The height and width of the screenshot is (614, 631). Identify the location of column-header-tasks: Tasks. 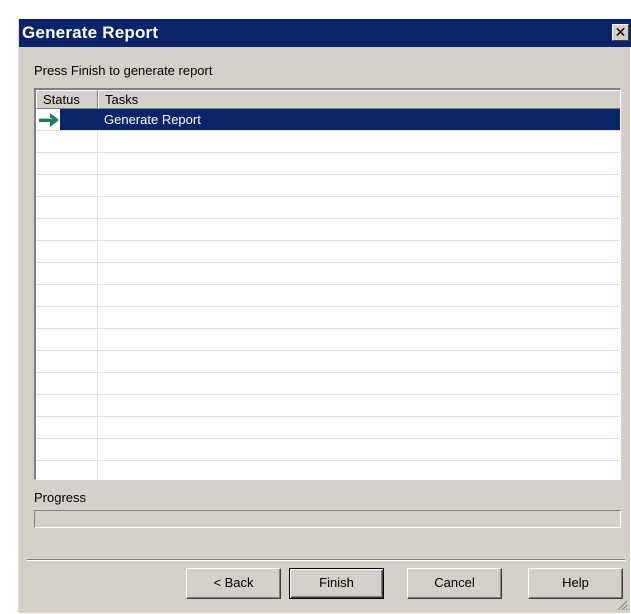
(359, 99).